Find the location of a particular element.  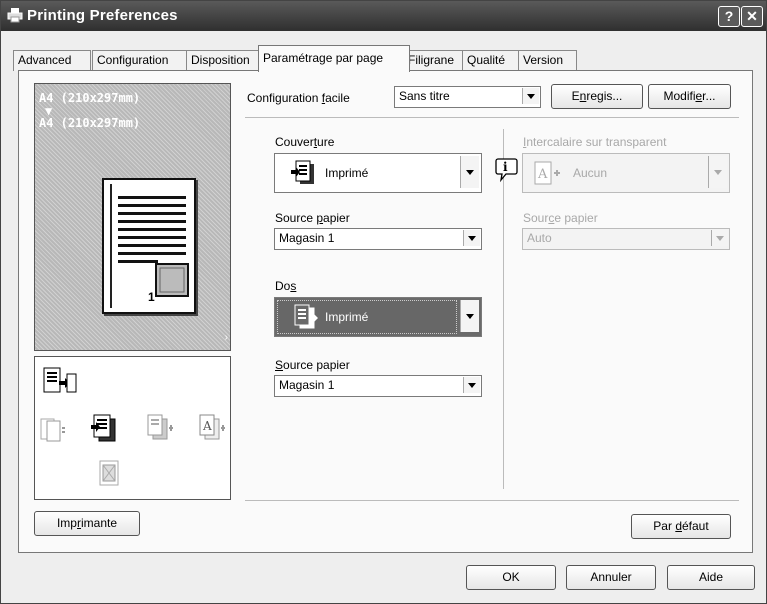

preview-original-size: A4 (210x297mm) is located at coordinates (90, 98).